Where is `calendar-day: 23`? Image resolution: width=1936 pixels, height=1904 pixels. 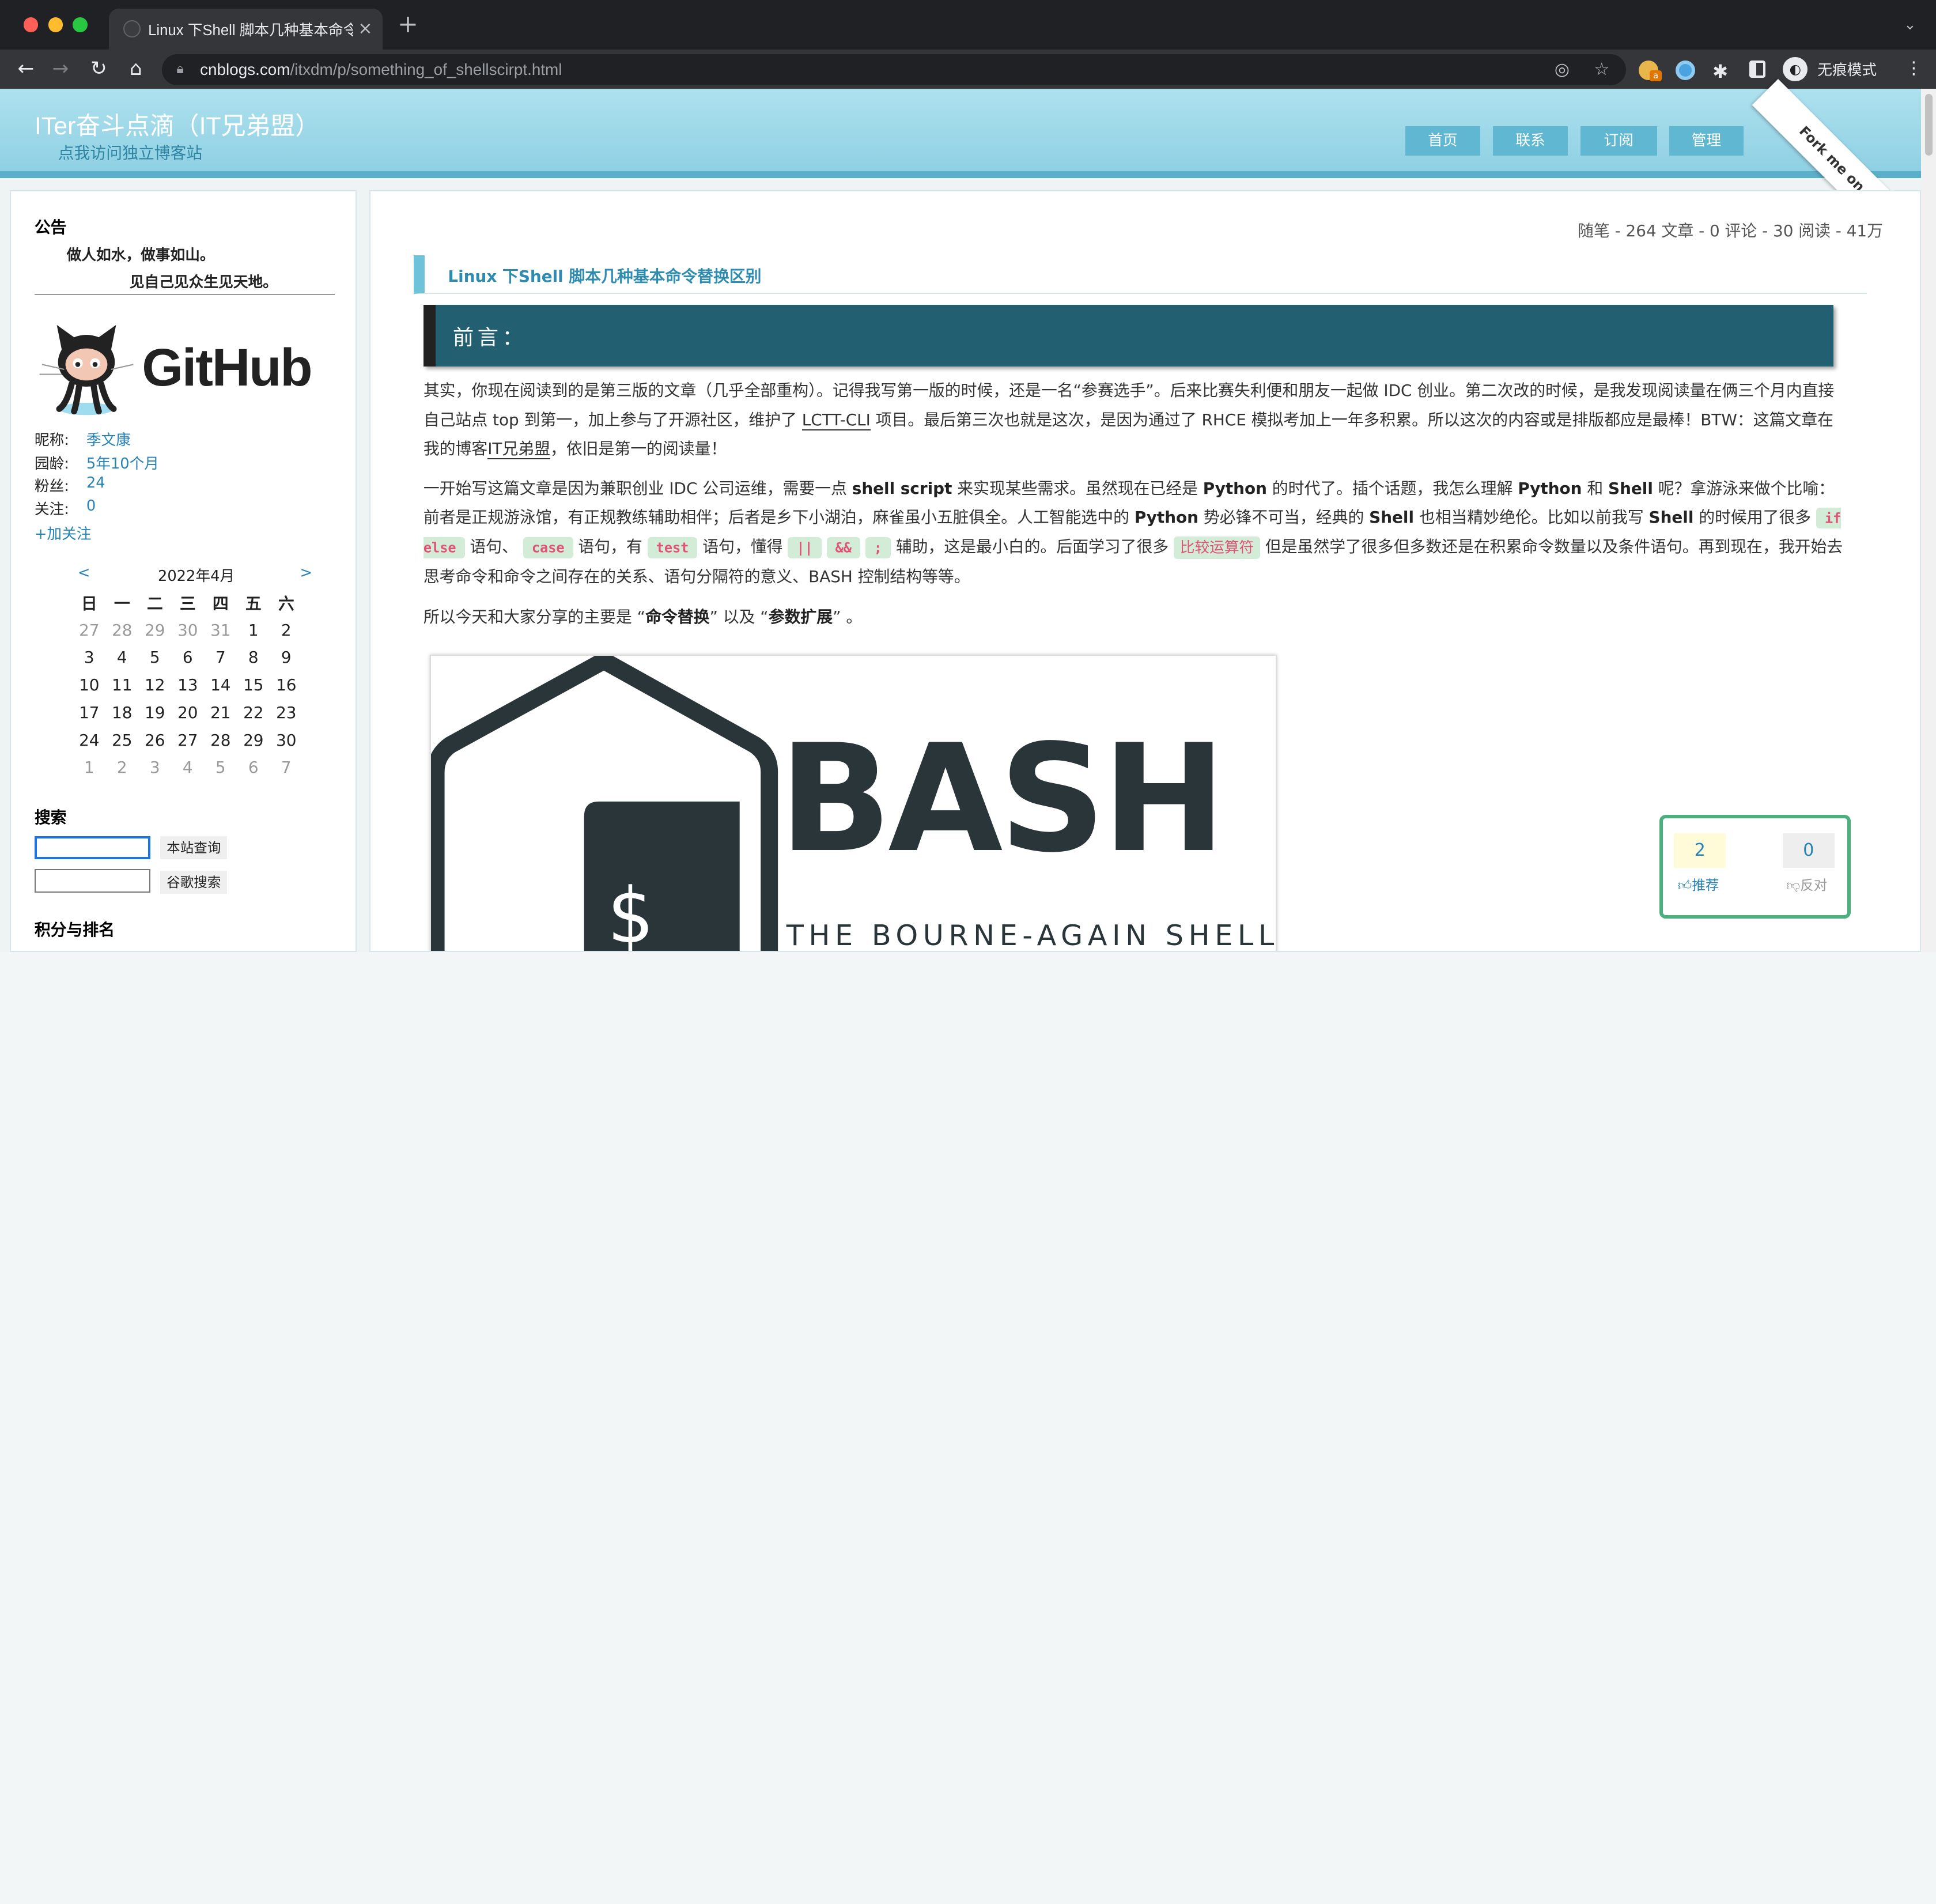 calendar-day: 23 is located at coordinates (286, 712).